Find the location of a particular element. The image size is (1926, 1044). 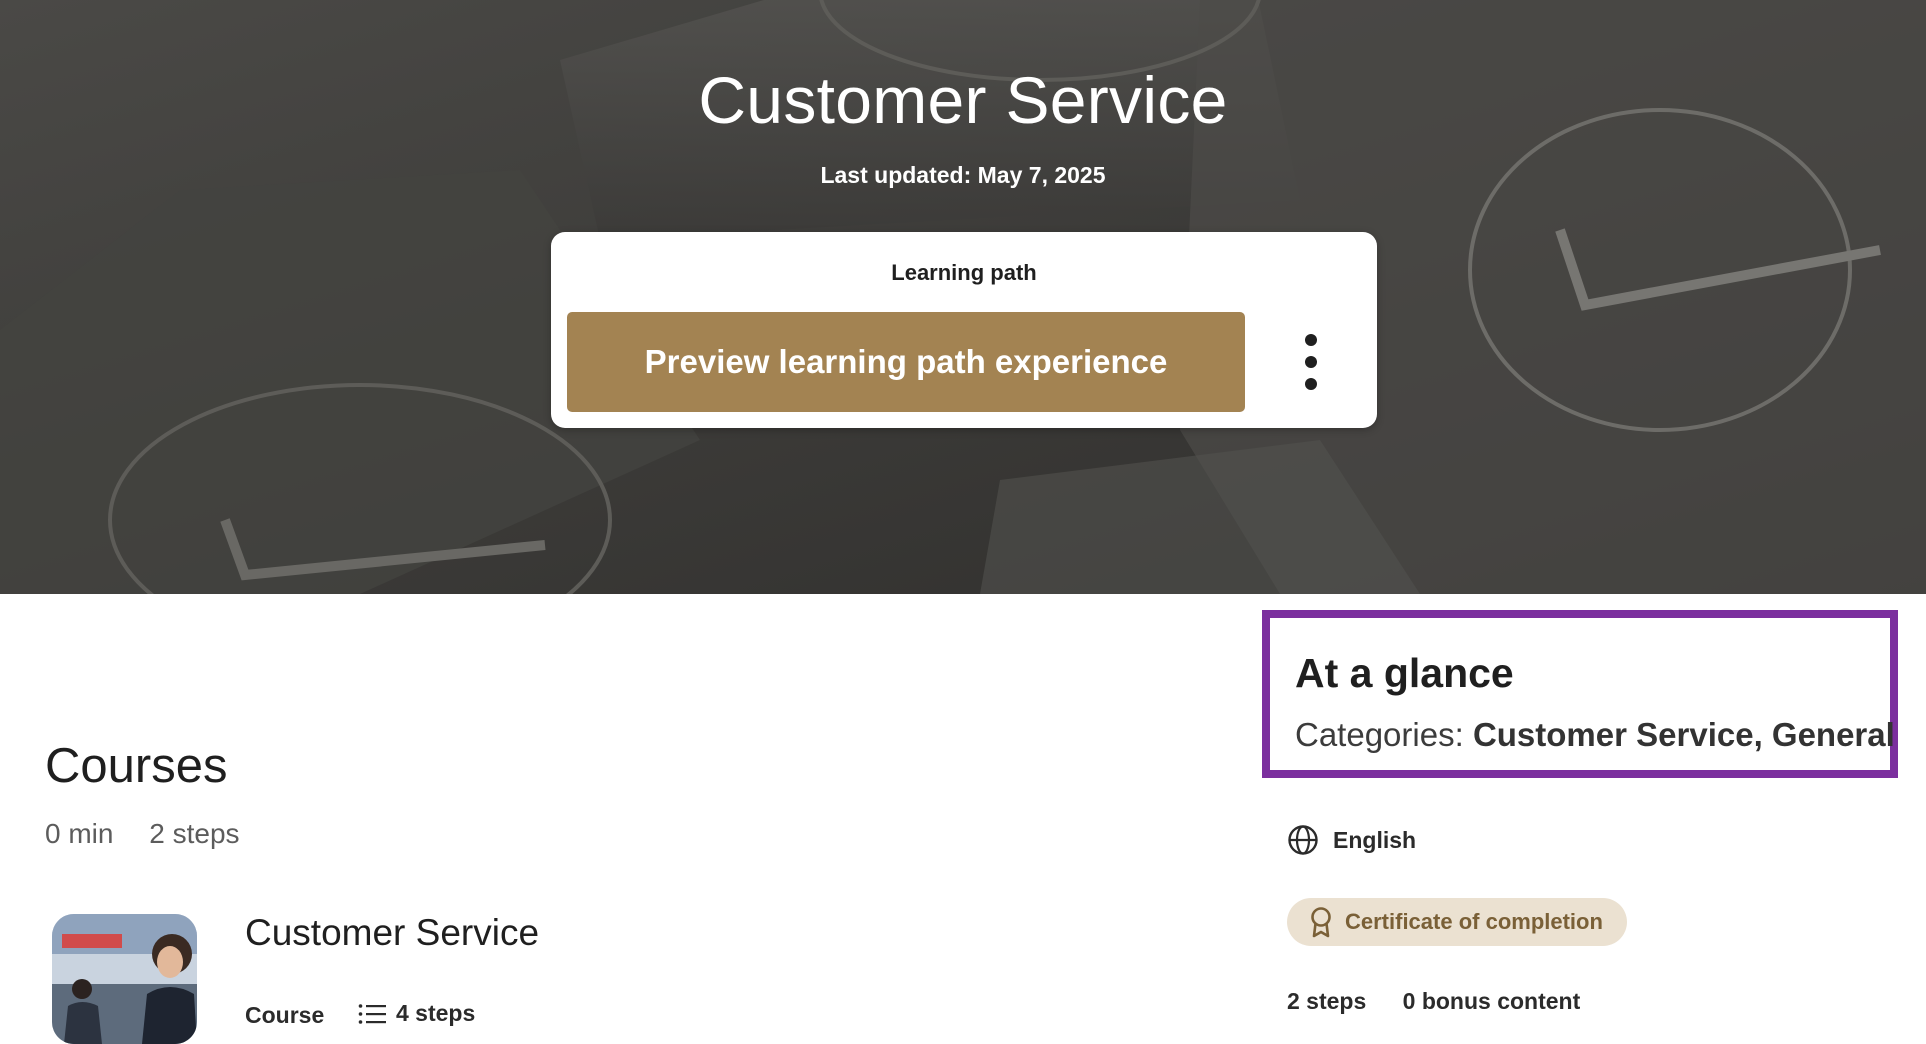

course-thumbnail-image is located at coordinates (124, 979).